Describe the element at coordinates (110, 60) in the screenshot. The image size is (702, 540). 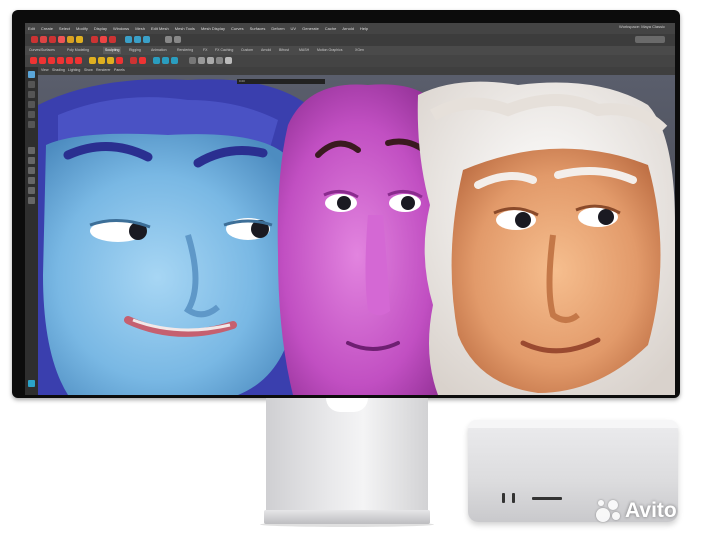
I see `shelf-relax-icon` at that location.